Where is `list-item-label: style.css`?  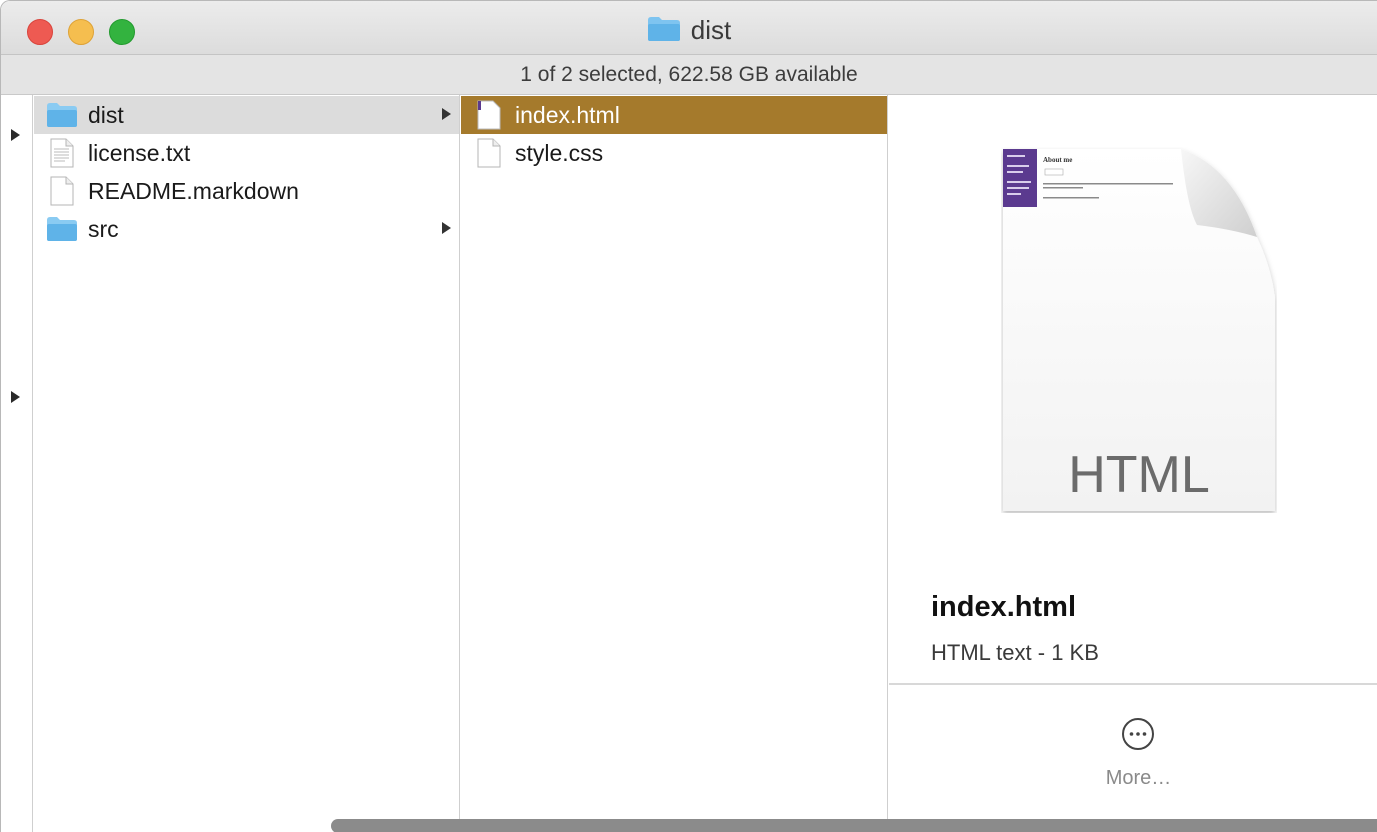 list-item-label: style.css is located at coordinates (559, 152).